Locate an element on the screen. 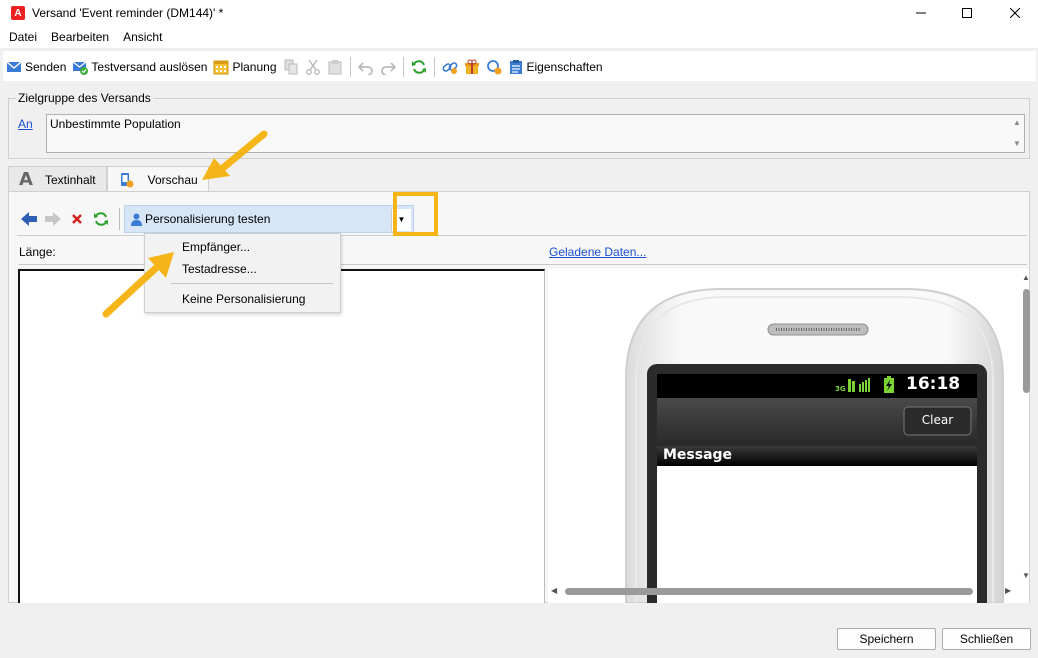  paste-button is located at coordinates (335, 67).